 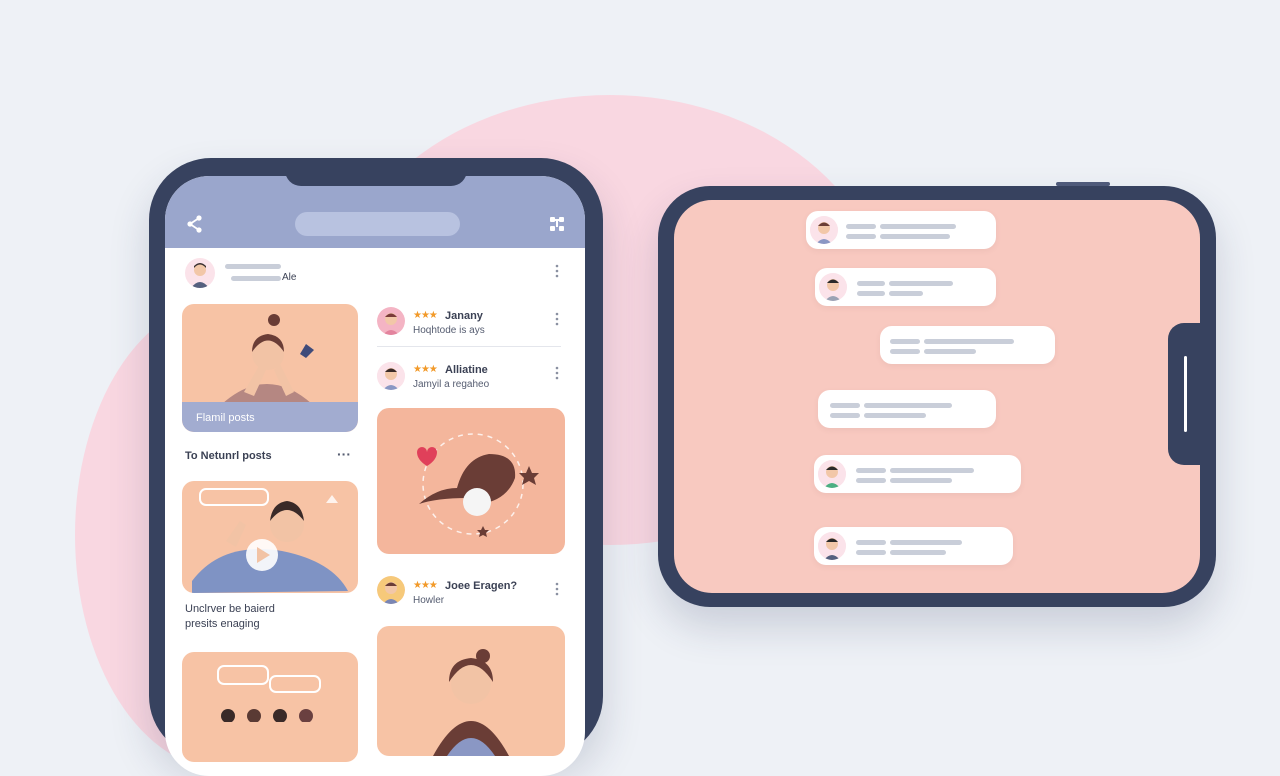 What do you see at coordinates (195, 224) in the screenshot?
I see `share-icon` at bounding box center [195, 224].